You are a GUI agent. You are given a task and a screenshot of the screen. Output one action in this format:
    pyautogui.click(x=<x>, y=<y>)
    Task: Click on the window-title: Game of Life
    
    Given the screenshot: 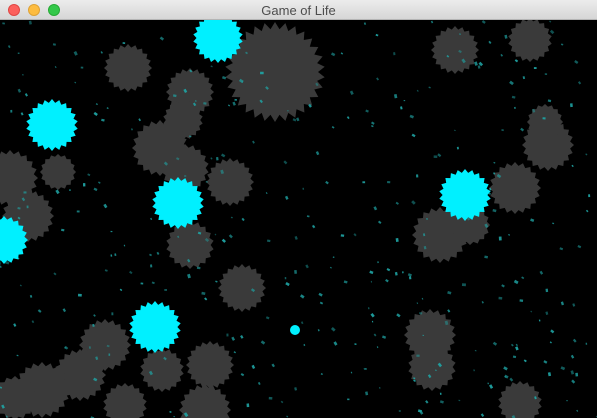 What is the action you would take?
    pyautogui.click(x=298, y=10)
    